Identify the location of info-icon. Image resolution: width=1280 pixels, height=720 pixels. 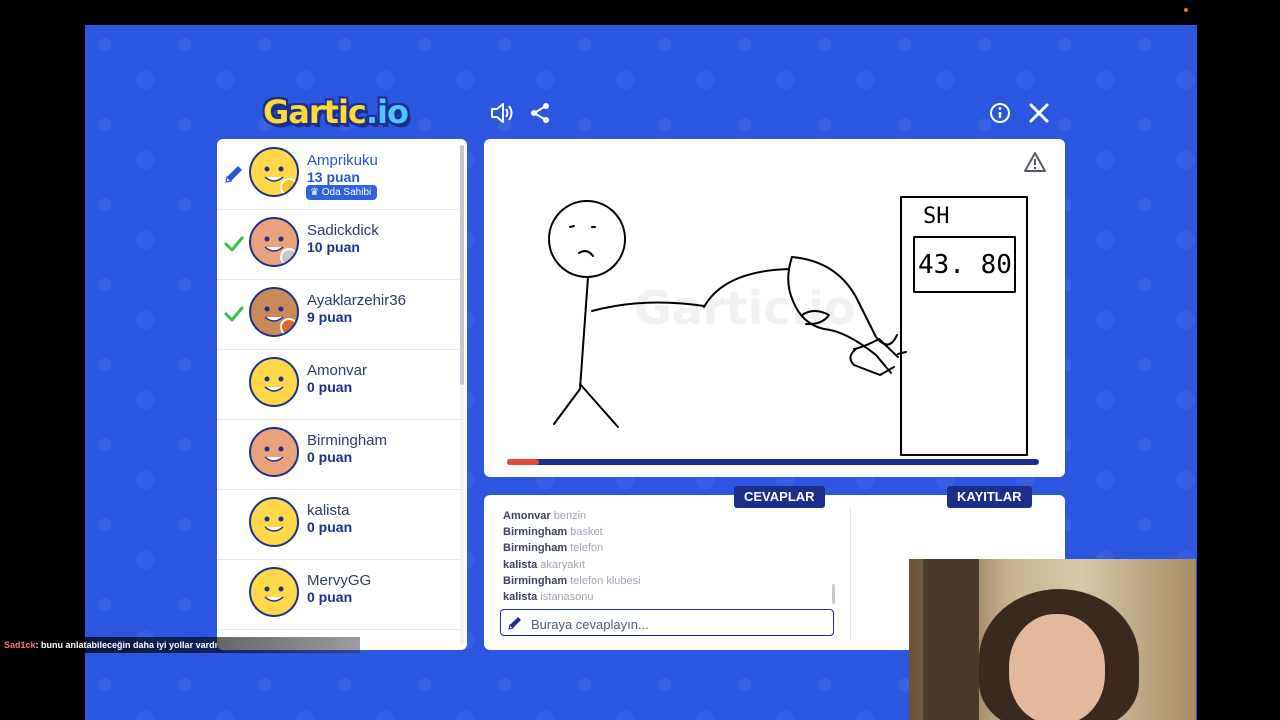
(1000, 113).